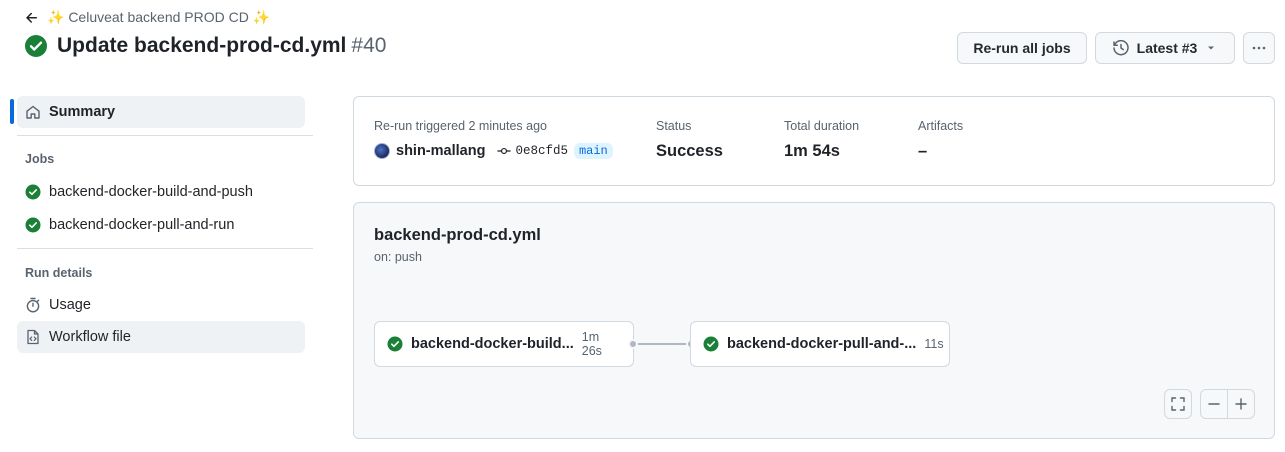 The height and width of the screenshot is (452, 1285). I want to click on avatar, so click(382, 151).